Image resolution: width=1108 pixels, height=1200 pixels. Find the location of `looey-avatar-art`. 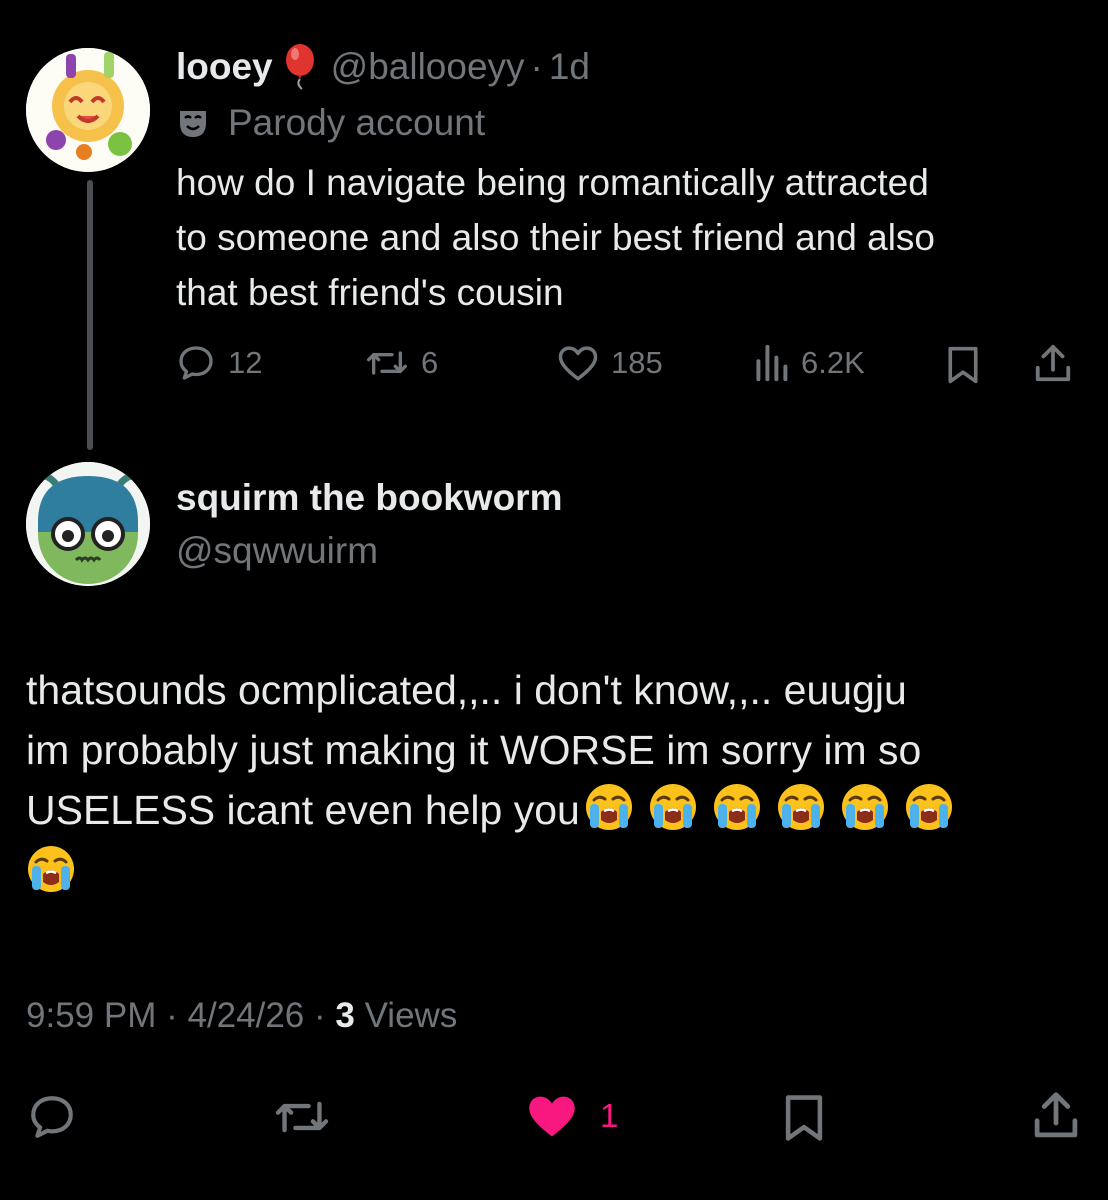

looey-avatar-art is located at coordinates (88, 110).